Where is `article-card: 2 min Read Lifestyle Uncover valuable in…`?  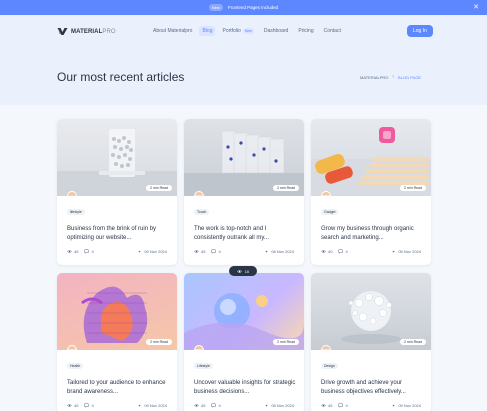 article-card: 2 min Read Lifestyle Uncover valuable in… is located at coordinates (244, 342).